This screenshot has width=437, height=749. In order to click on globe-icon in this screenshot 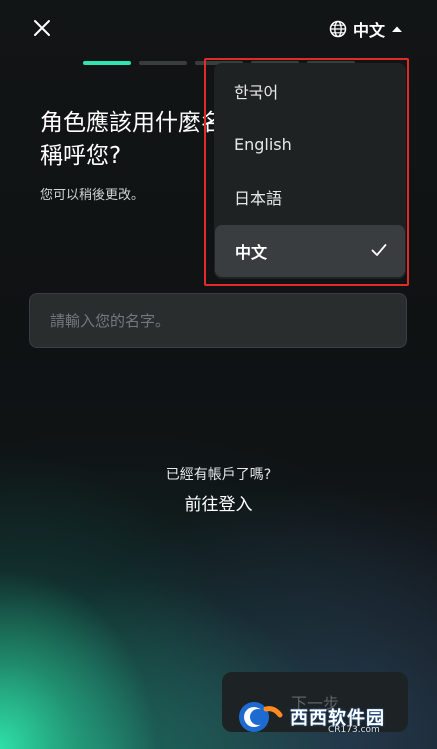, I will do `click(338, 29)`.